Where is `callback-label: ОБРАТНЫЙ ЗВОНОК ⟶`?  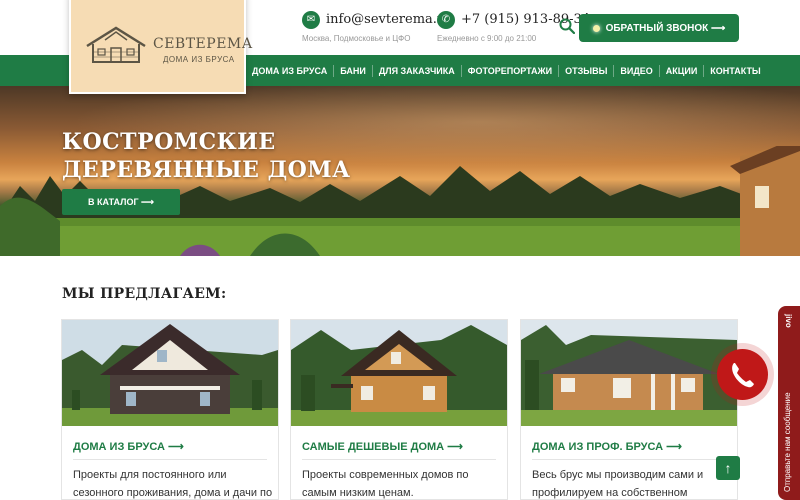
callback-label: ОБРАТНЫЙ ЗВОНОК ⟶ is located at coordinates (665, 28).